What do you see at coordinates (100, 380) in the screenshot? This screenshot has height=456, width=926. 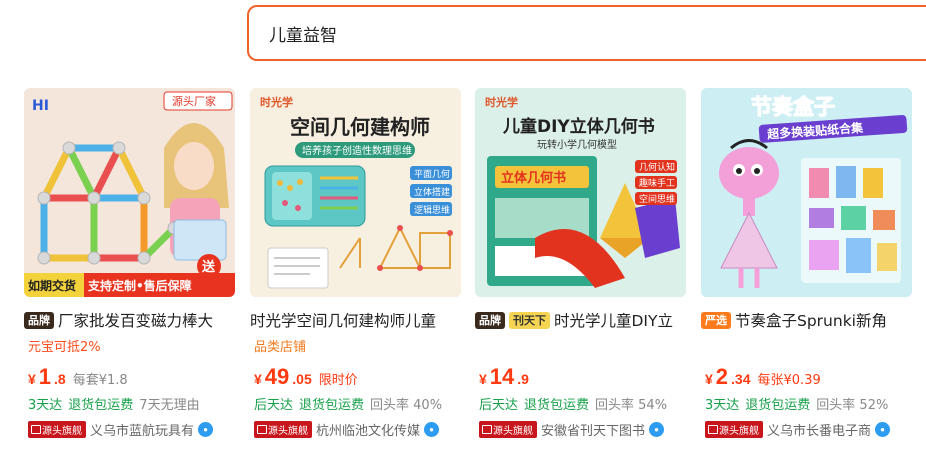 I see `unit-price-note: 每套¥1.8` at bounding box center [100, 380].